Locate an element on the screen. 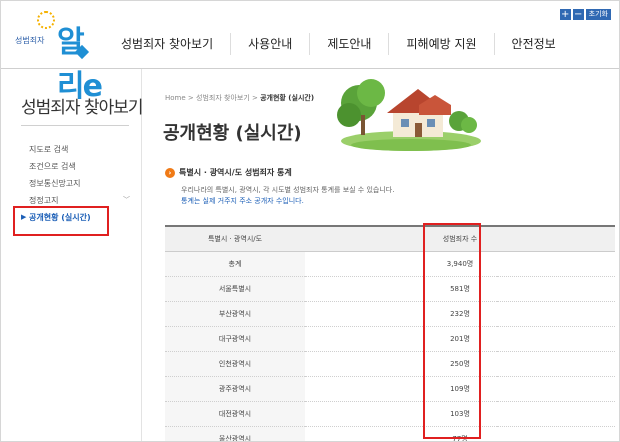 The width and height of the screenshot is (620, 442). table-row: 대전광역시 103명 is located at coordinates (390, 414).